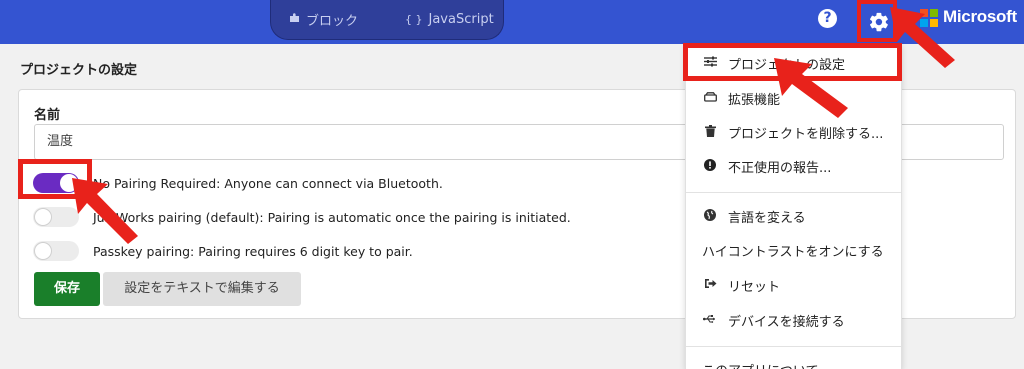  I want to click on javascript-mode-label: JavaScript, so click(461, 19).